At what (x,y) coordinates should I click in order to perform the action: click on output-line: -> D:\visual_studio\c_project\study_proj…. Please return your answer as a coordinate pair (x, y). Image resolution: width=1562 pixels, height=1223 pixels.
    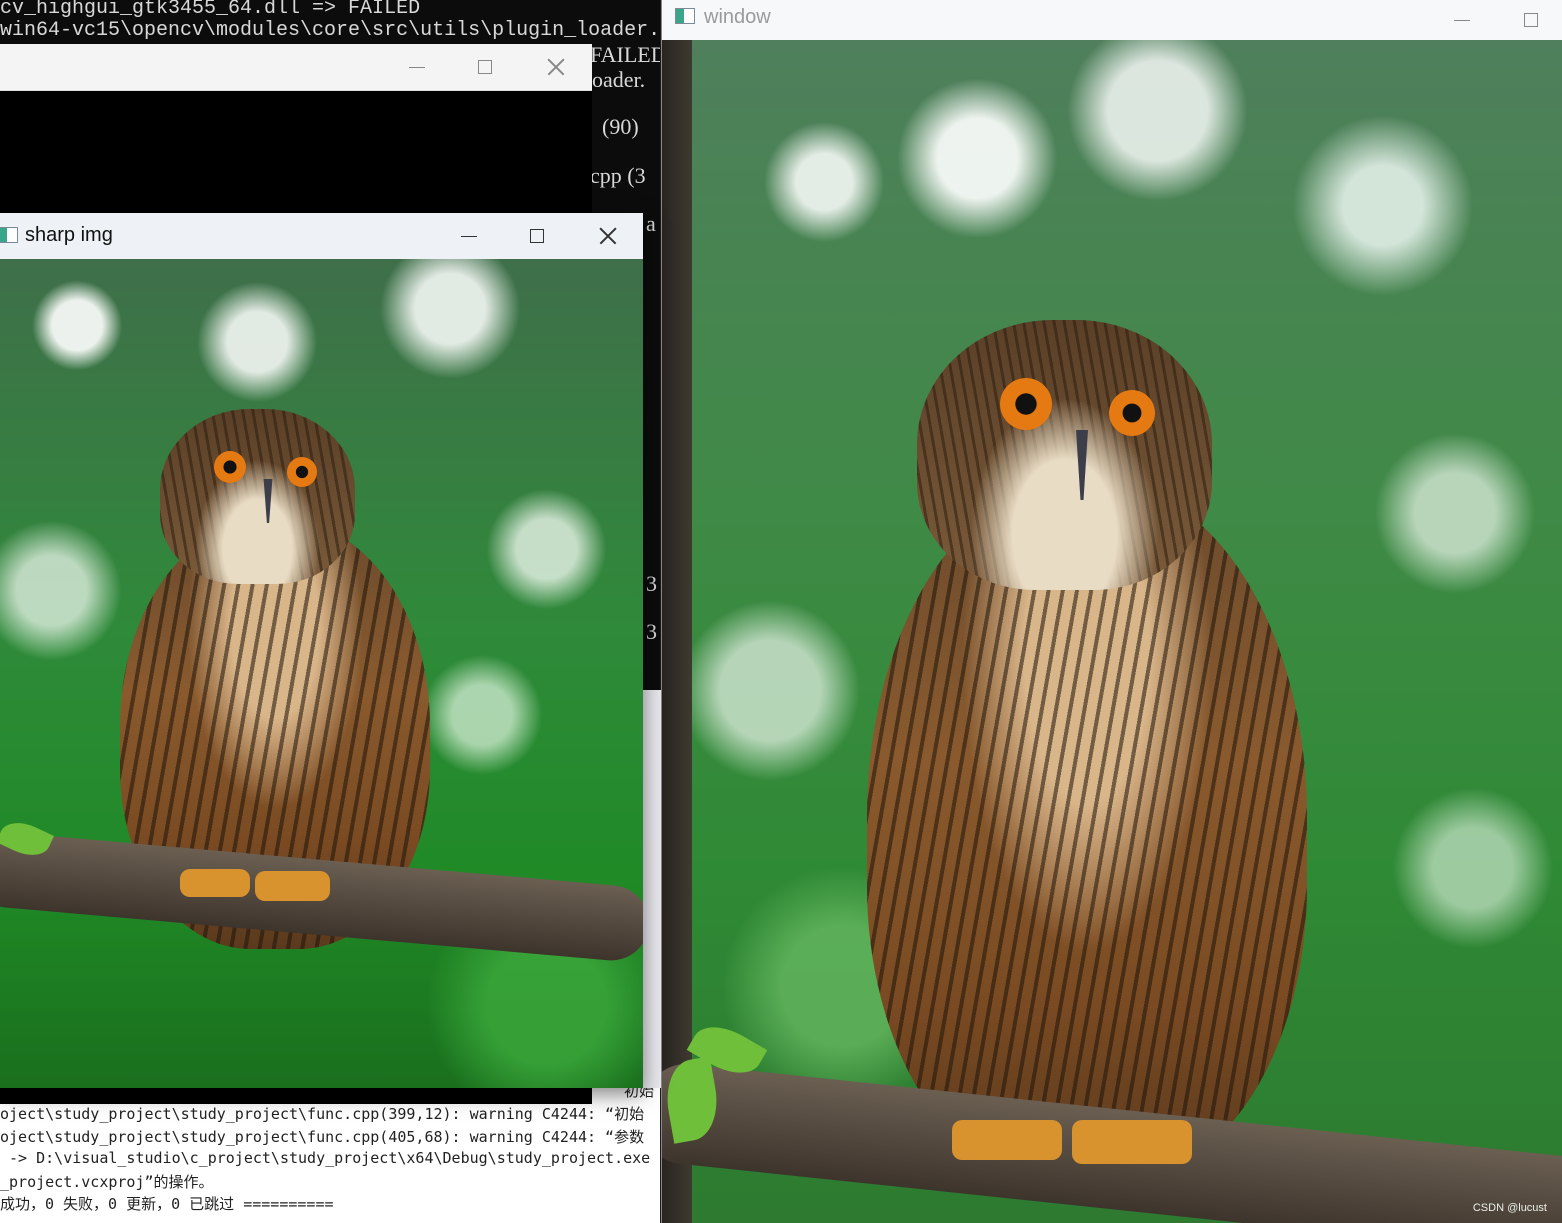
    Looking at the image, I should click on (325, 1158).